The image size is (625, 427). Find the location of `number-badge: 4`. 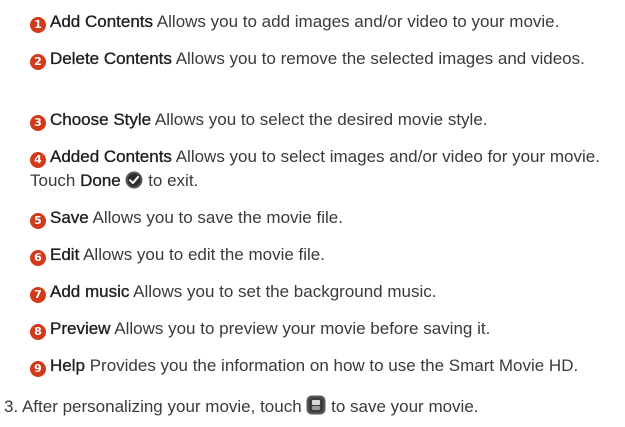

number-badge: 4 is located at coordinates (38, 160).